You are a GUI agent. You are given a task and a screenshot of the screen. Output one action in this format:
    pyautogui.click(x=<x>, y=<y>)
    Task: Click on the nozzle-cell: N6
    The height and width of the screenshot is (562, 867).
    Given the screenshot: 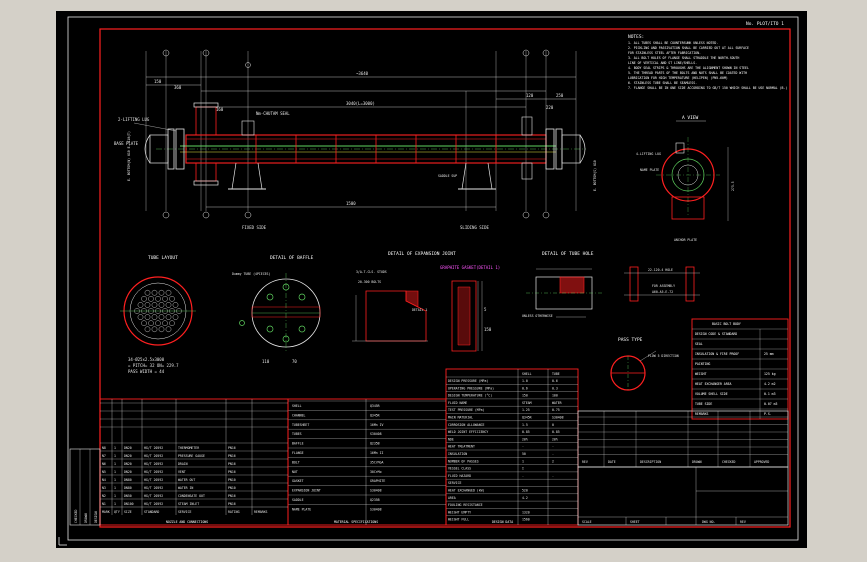 What is the action you would take?
    pyautogui.click(x=104, y=464)
    